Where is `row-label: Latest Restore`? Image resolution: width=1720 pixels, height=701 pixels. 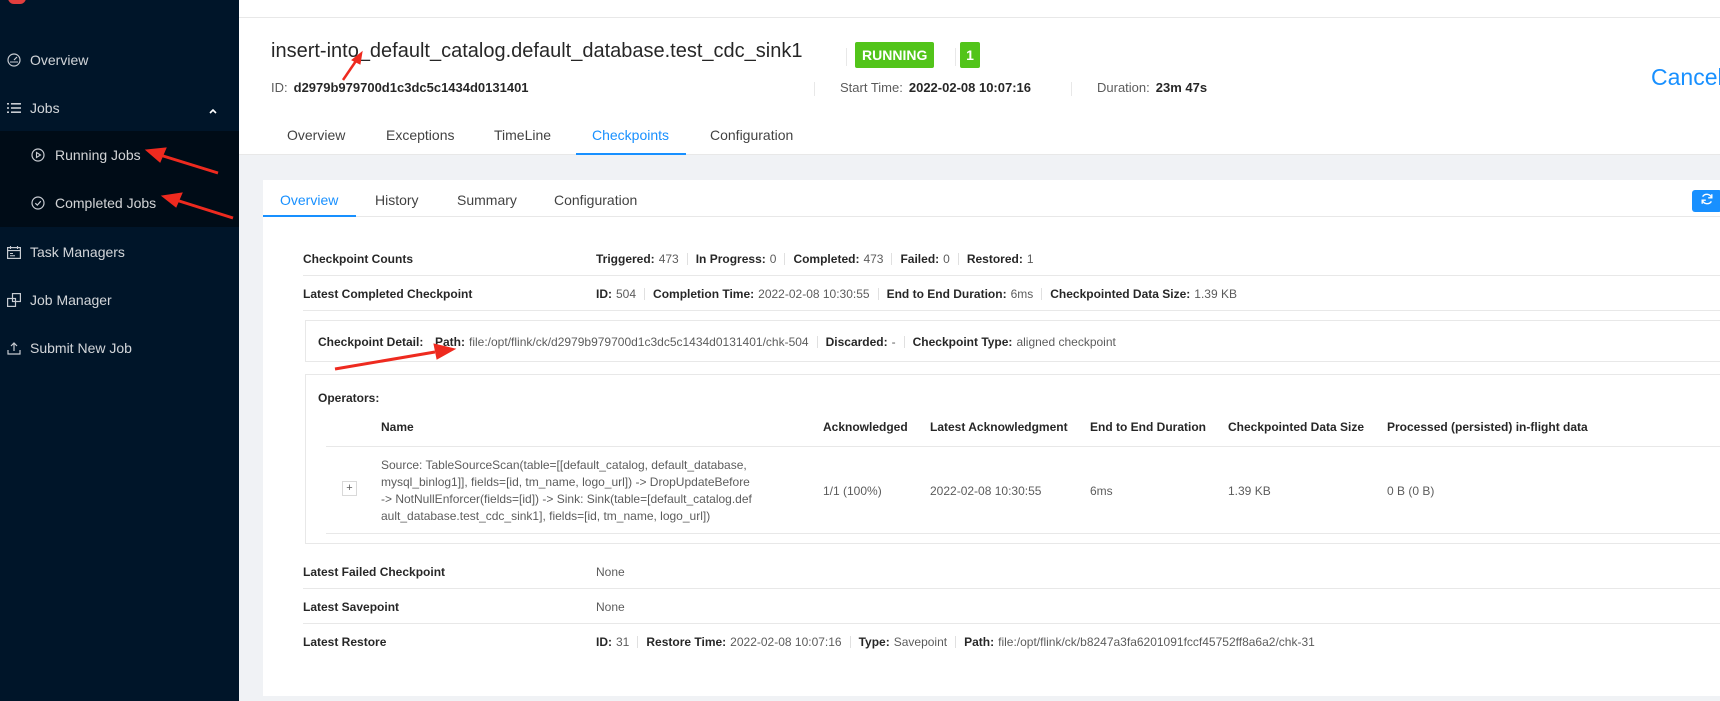 row-label: Latest Restore is located at coordinates (345, 642).